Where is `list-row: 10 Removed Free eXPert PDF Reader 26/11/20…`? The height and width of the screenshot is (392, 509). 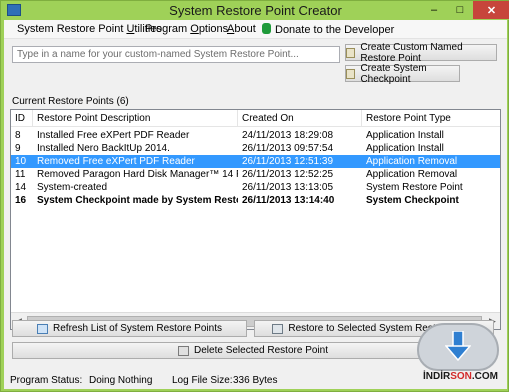 list-row: 10 Removed Free eXPert PDF Reader 26/11/20… is located at coordinates (255, 161).